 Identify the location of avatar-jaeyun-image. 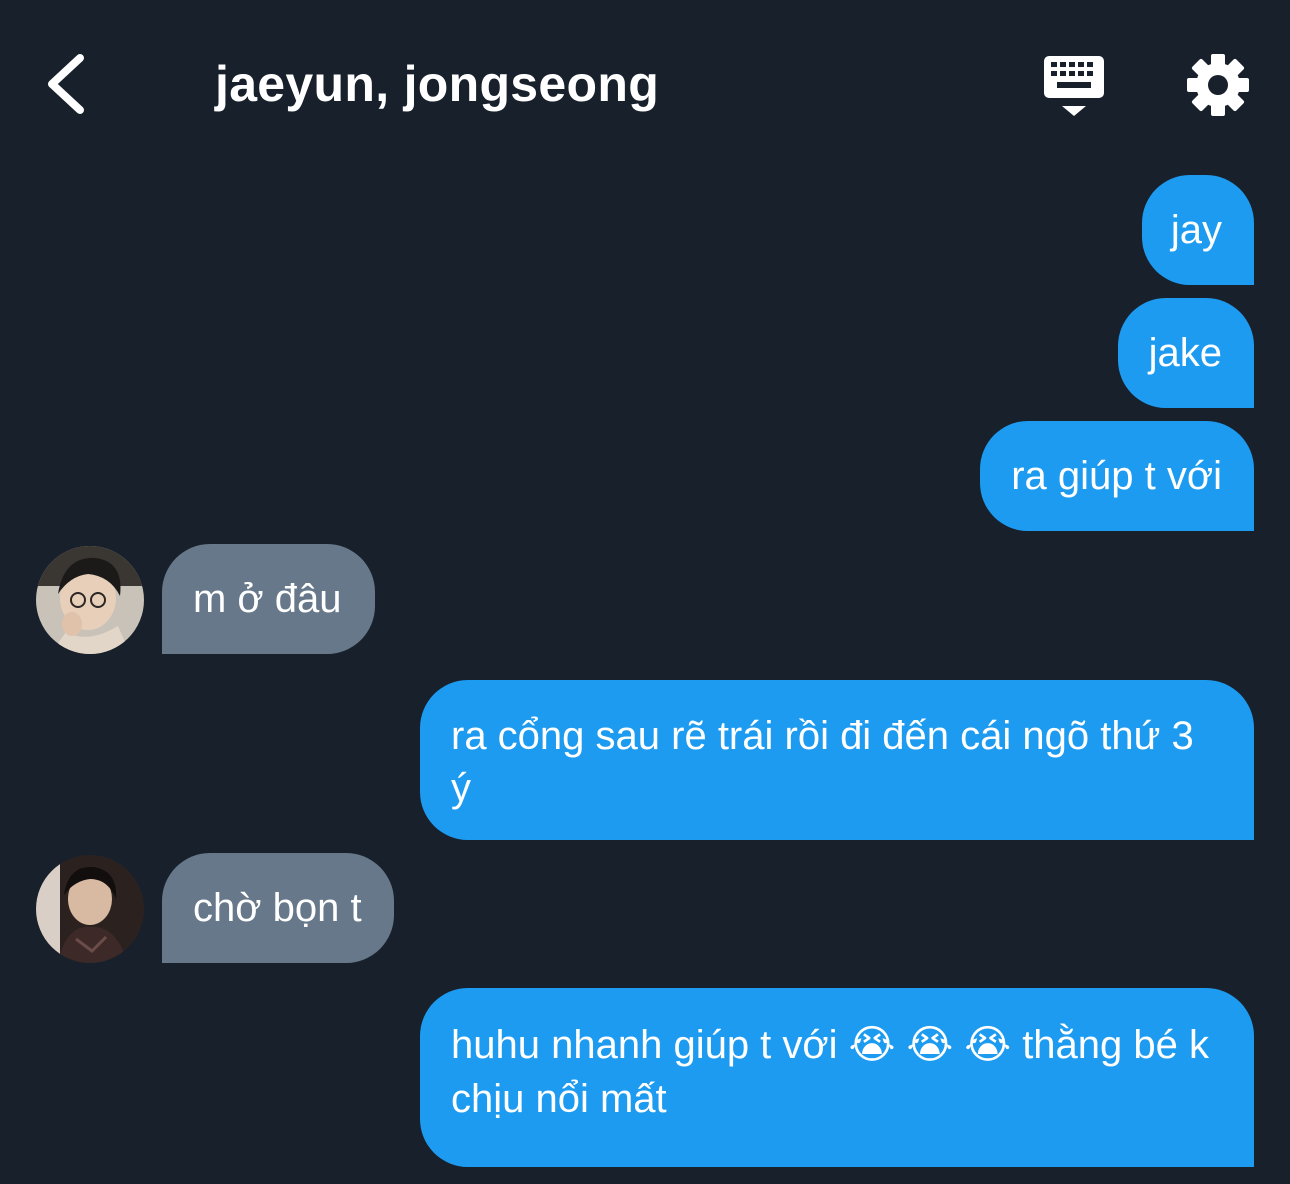
(90, 600).